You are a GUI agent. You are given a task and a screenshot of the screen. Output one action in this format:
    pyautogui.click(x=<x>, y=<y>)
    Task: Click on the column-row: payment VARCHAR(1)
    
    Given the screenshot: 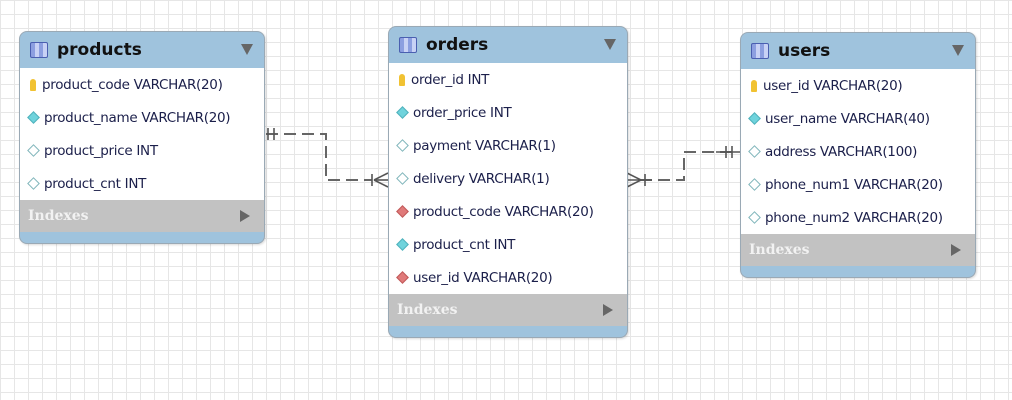 What is the action you would take?
    pyautogui.click(x=508, y=145)
    